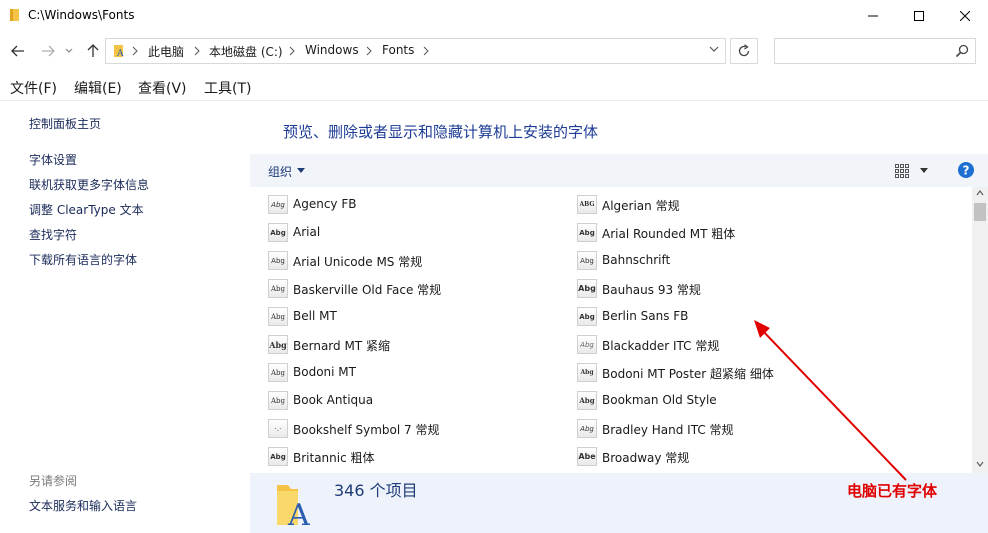 Image resolution: width=988 pixels, height=533 pixels. I want to click on font-name: Bodoni MT, so click(324, 372).